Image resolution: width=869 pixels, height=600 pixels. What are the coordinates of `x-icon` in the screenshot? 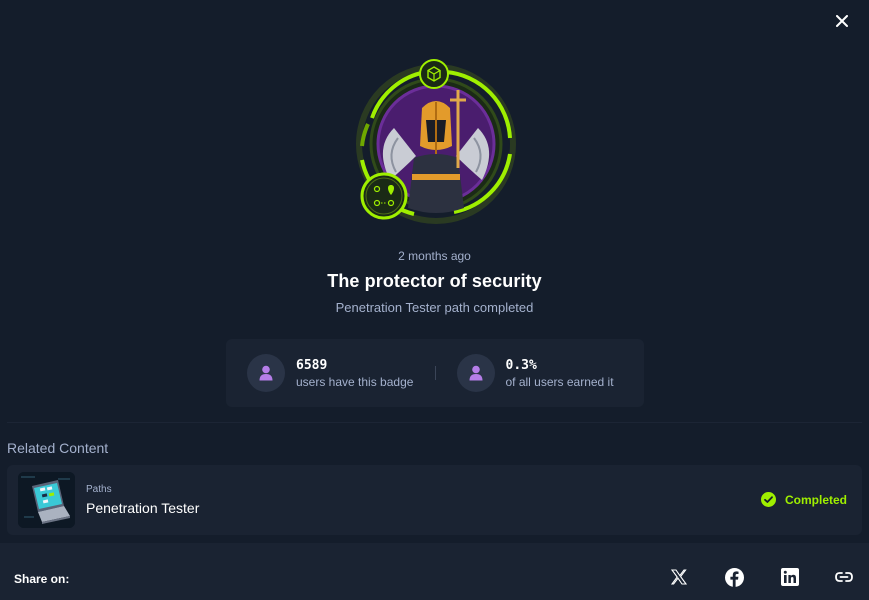 It's located at (679, 577).